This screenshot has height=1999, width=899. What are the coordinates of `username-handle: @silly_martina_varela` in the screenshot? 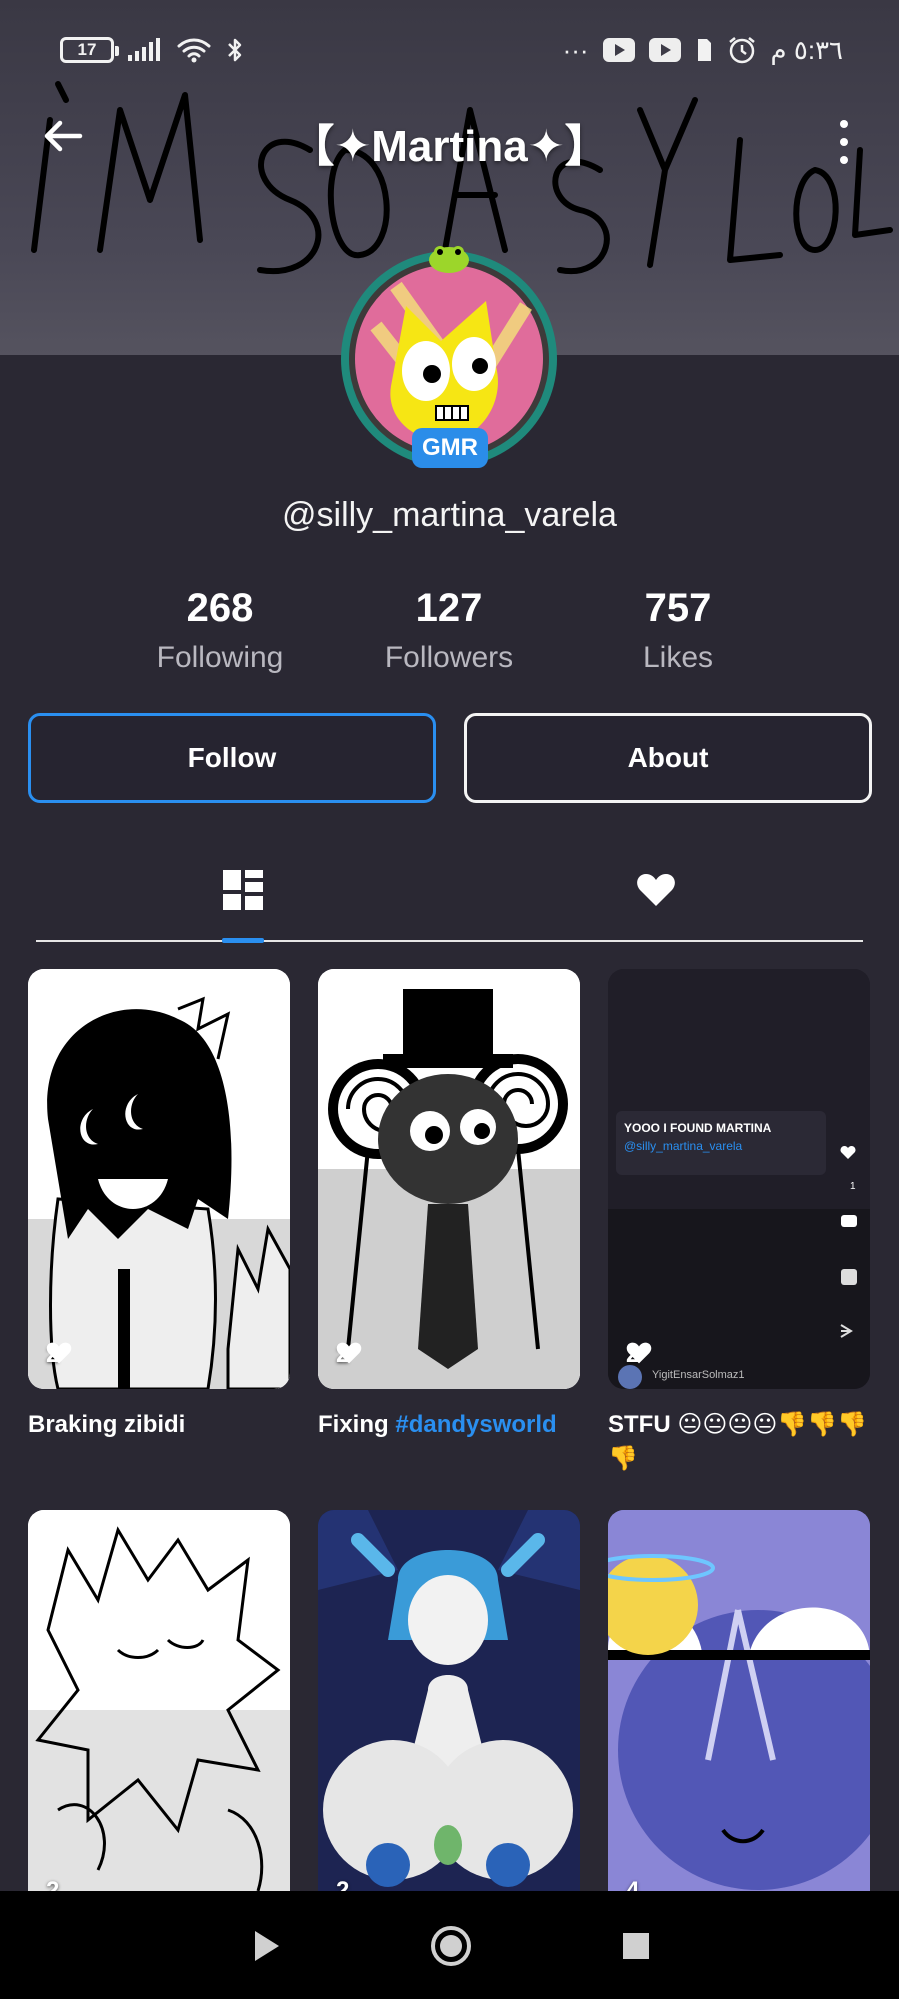 It's located at (449, 515).